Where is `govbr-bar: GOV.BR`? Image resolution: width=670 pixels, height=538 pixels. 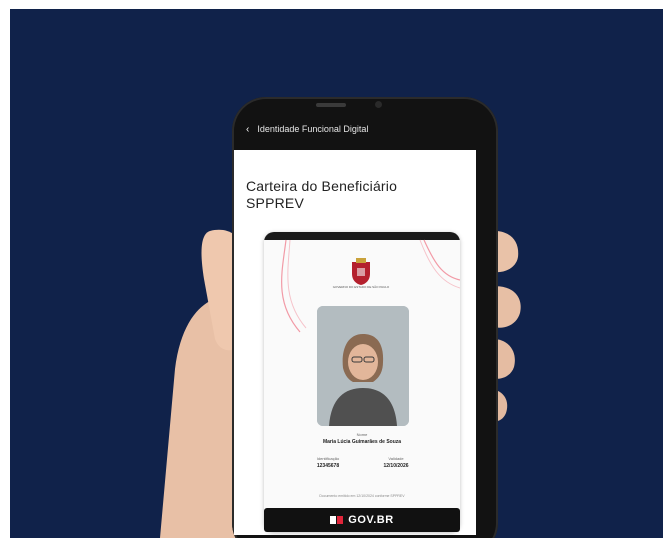 govbr-bar: GOV.BR is located at coordinates (362, 520).